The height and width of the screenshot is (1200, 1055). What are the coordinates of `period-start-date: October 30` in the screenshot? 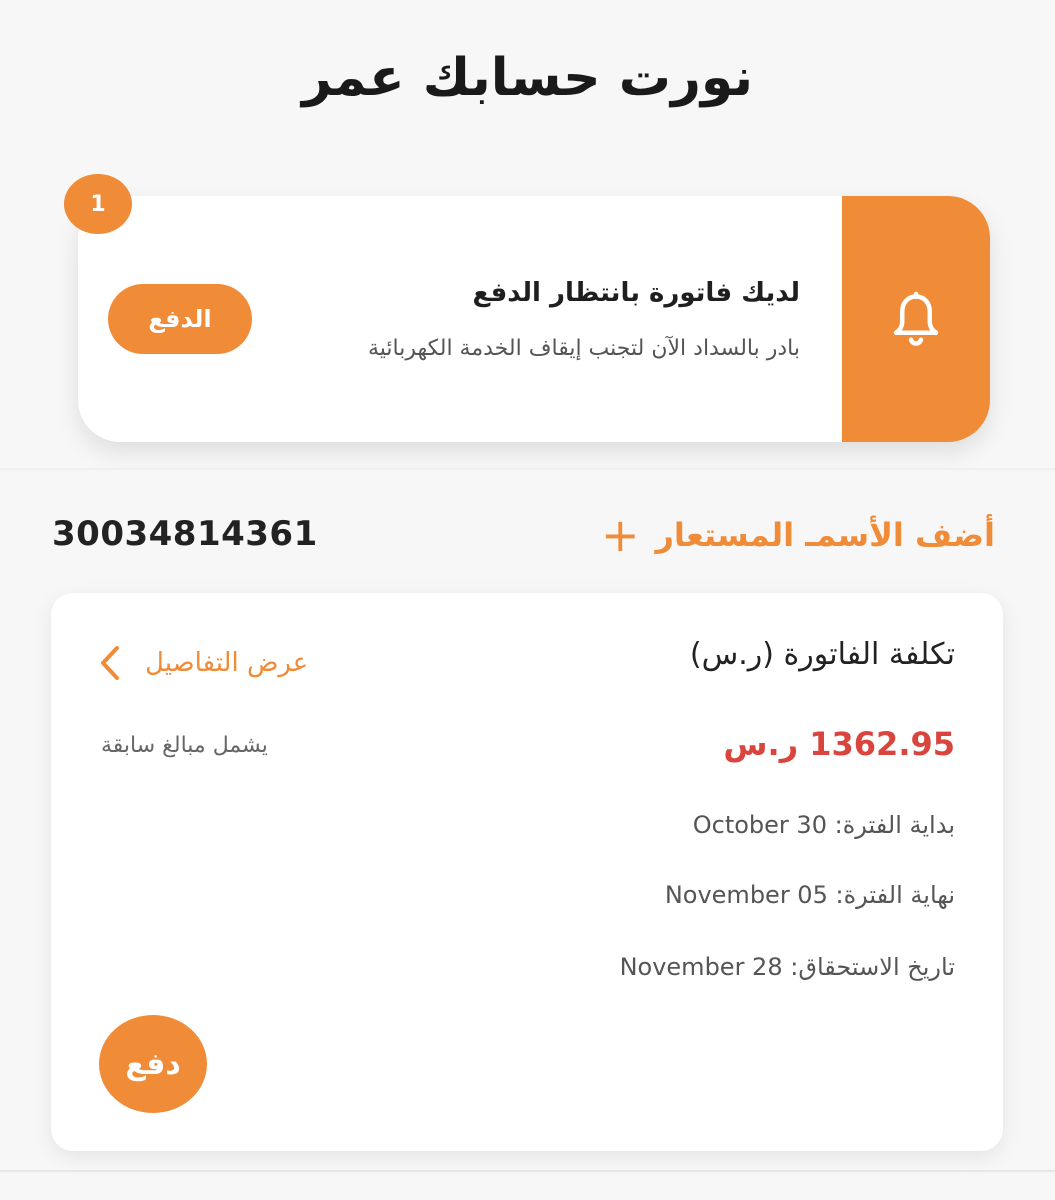 It's located at (759, 825).